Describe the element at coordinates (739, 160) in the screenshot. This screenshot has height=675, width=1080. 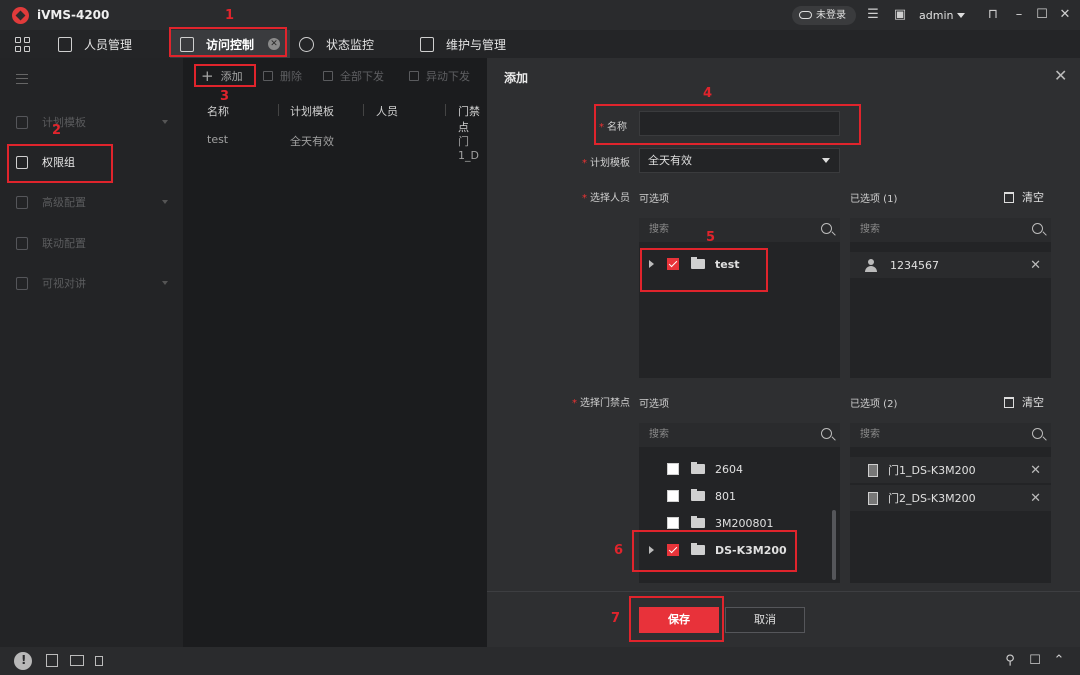
I see `template-select: 全天有效` at that location.